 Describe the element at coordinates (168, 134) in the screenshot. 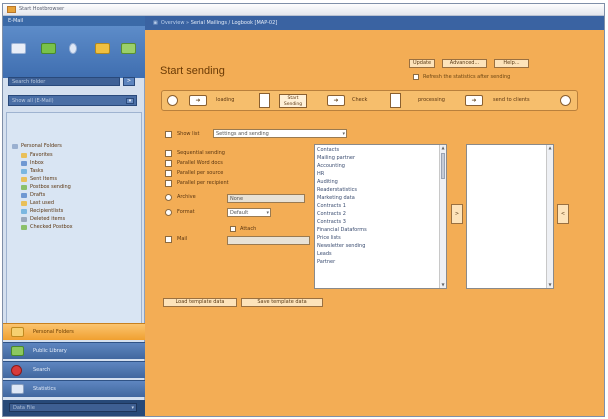

I see `show-list-checkbox` at that location.